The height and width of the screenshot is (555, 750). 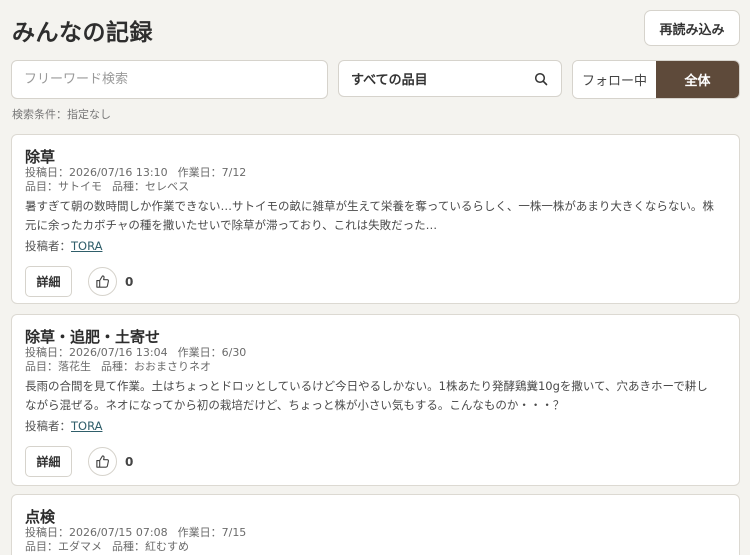 What do you see at coordinates (541, 79) in the screenshot?
I see `search-icon` at bounding box center [541, 79].